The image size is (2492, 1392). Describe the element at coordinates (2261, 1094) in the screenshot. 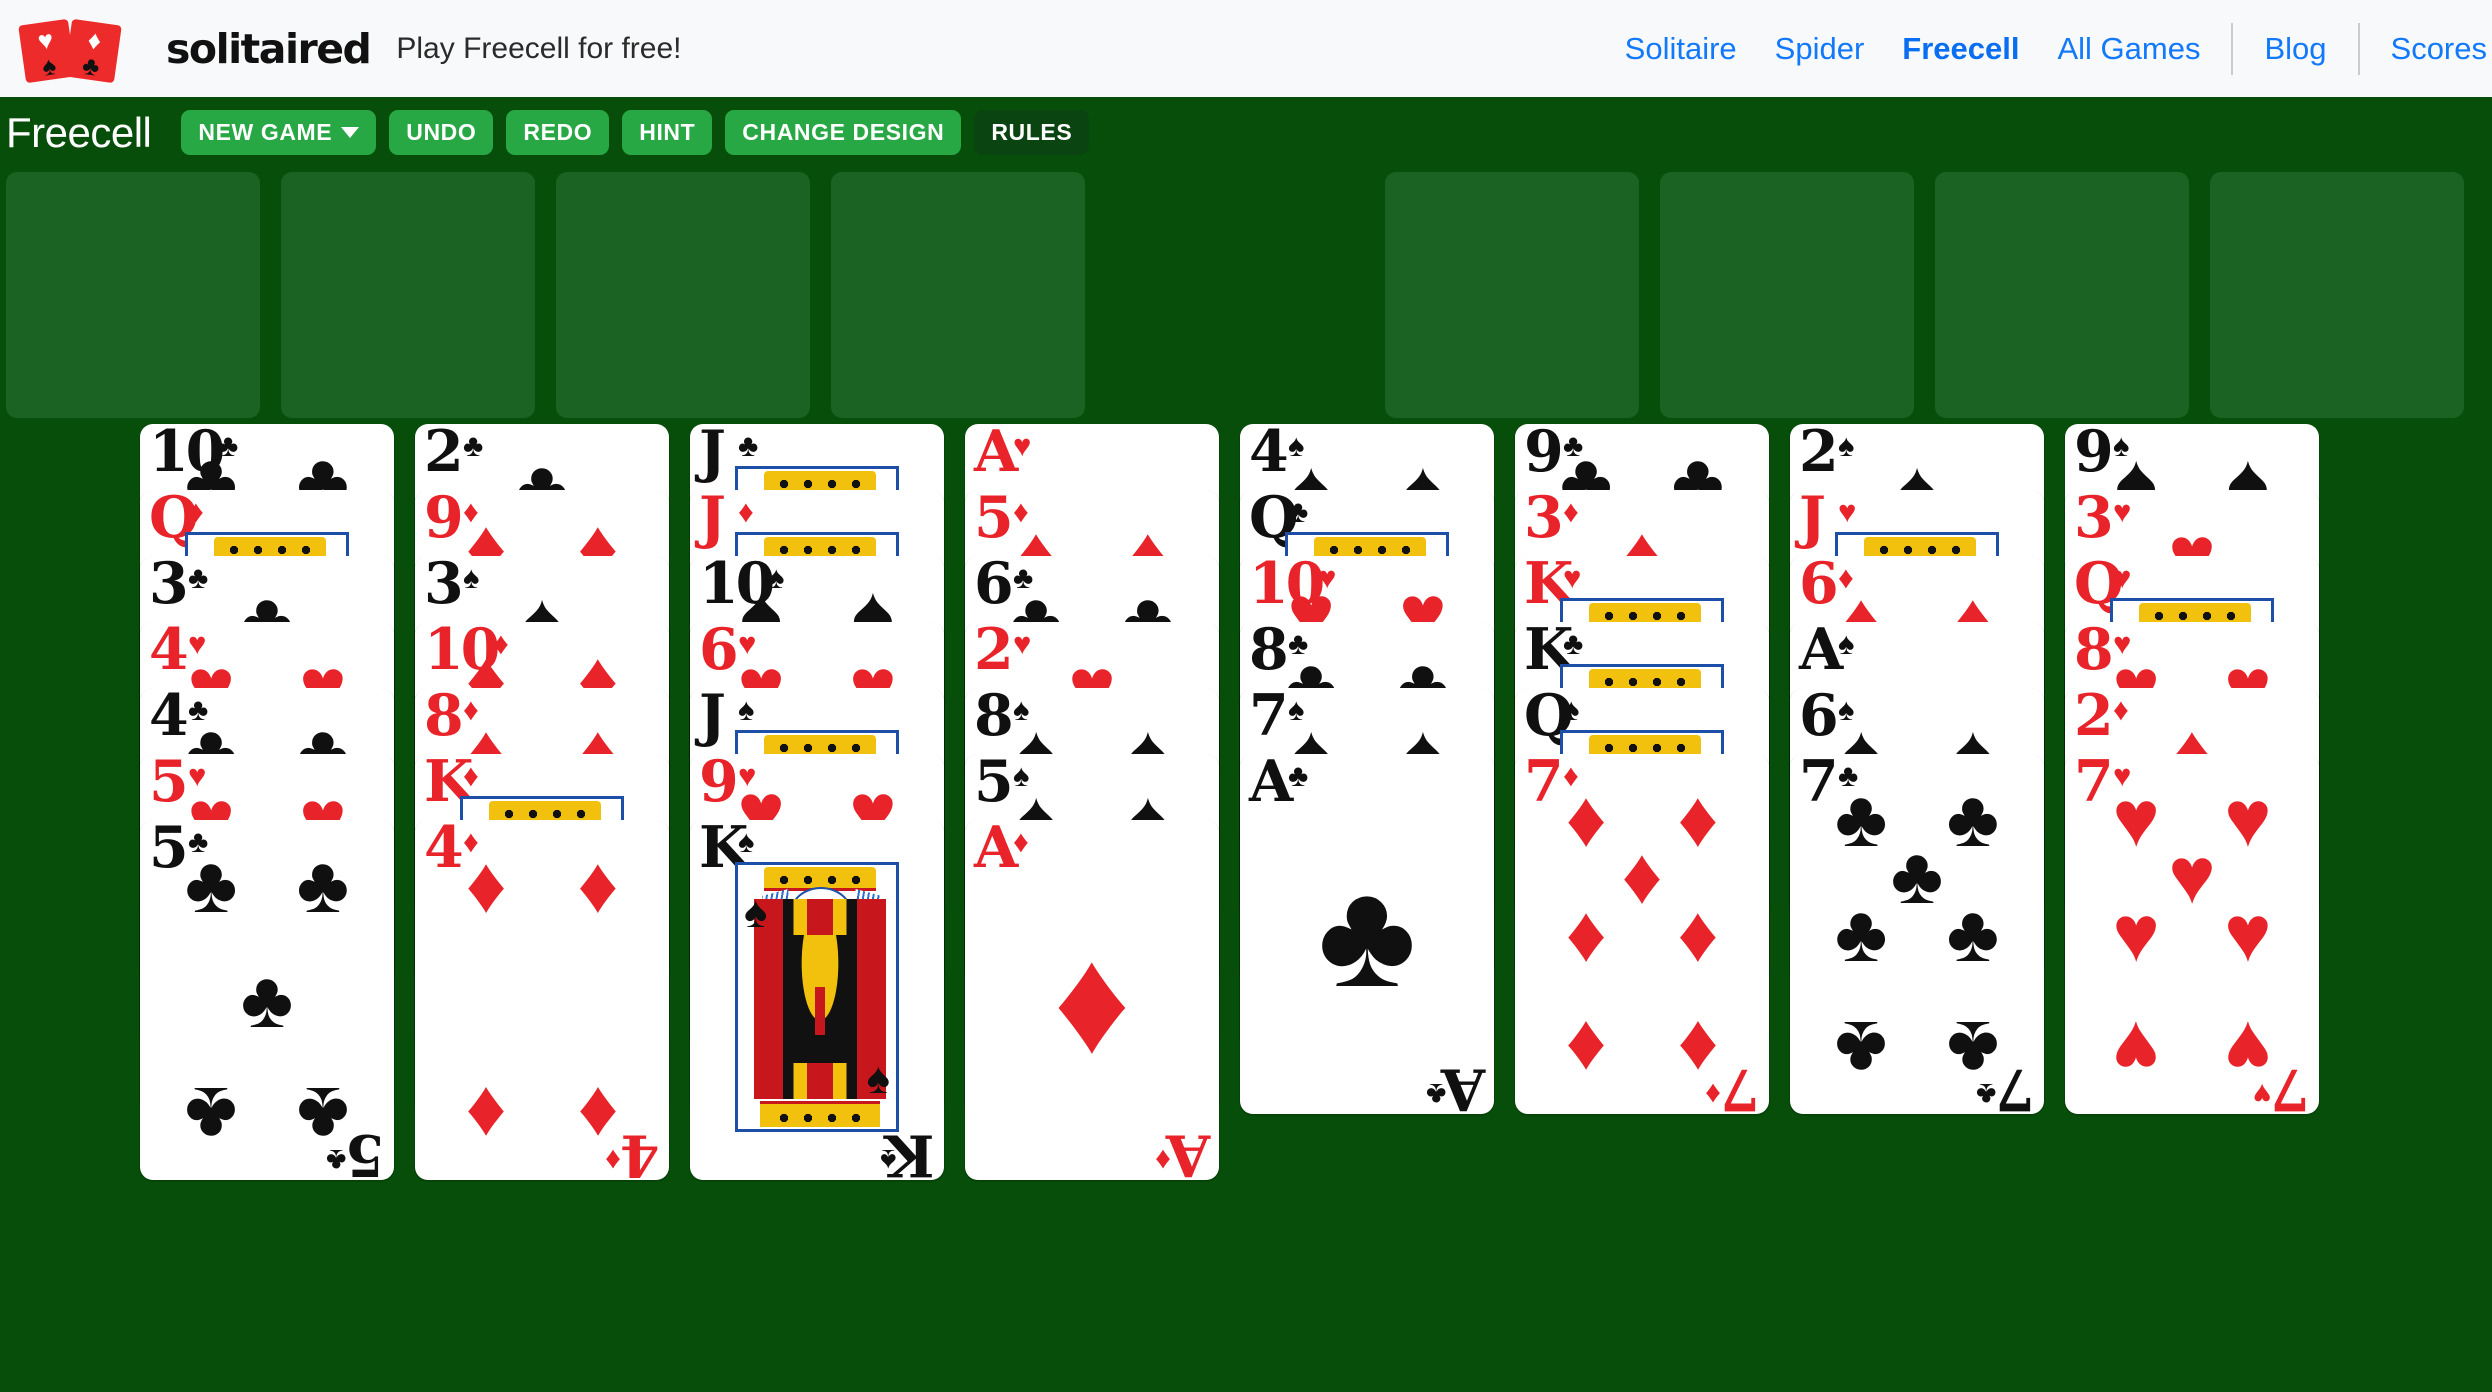

I see `card-suit-icon-bottom: ♥` at that location.